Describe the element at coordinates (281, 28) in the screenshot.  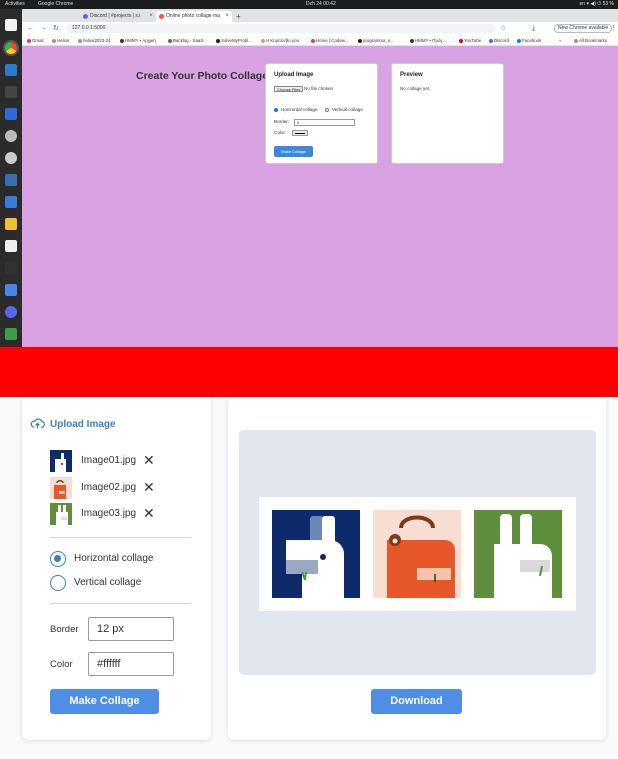
I see `address-bar: 127.0.0.1:5000` at that location.